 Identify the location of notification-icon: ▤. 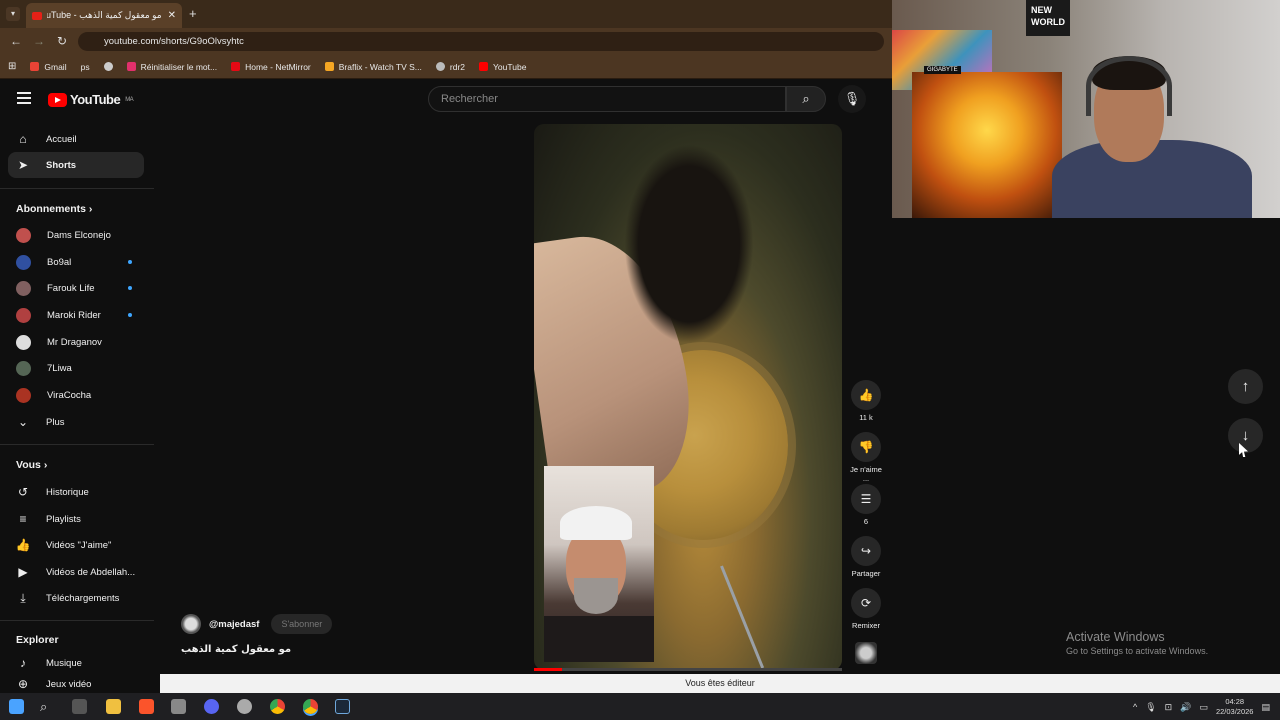
(1265, 707).